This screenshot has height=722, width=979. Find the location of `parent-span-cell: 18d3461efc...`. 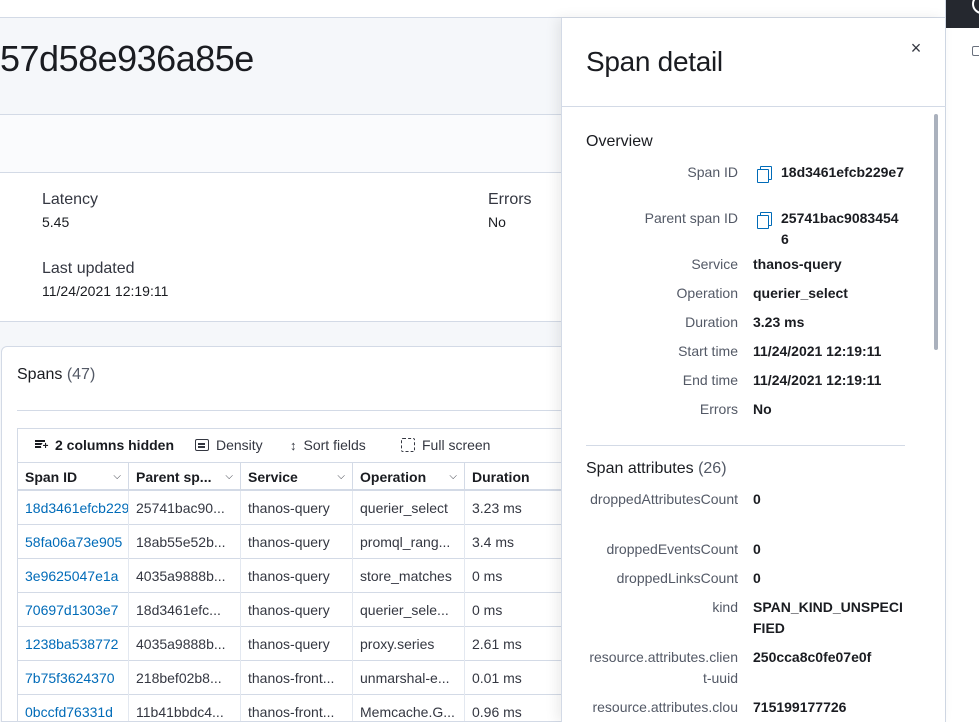

parent-span-cell: 18d3461efc... is located at coordinates (185, 610).